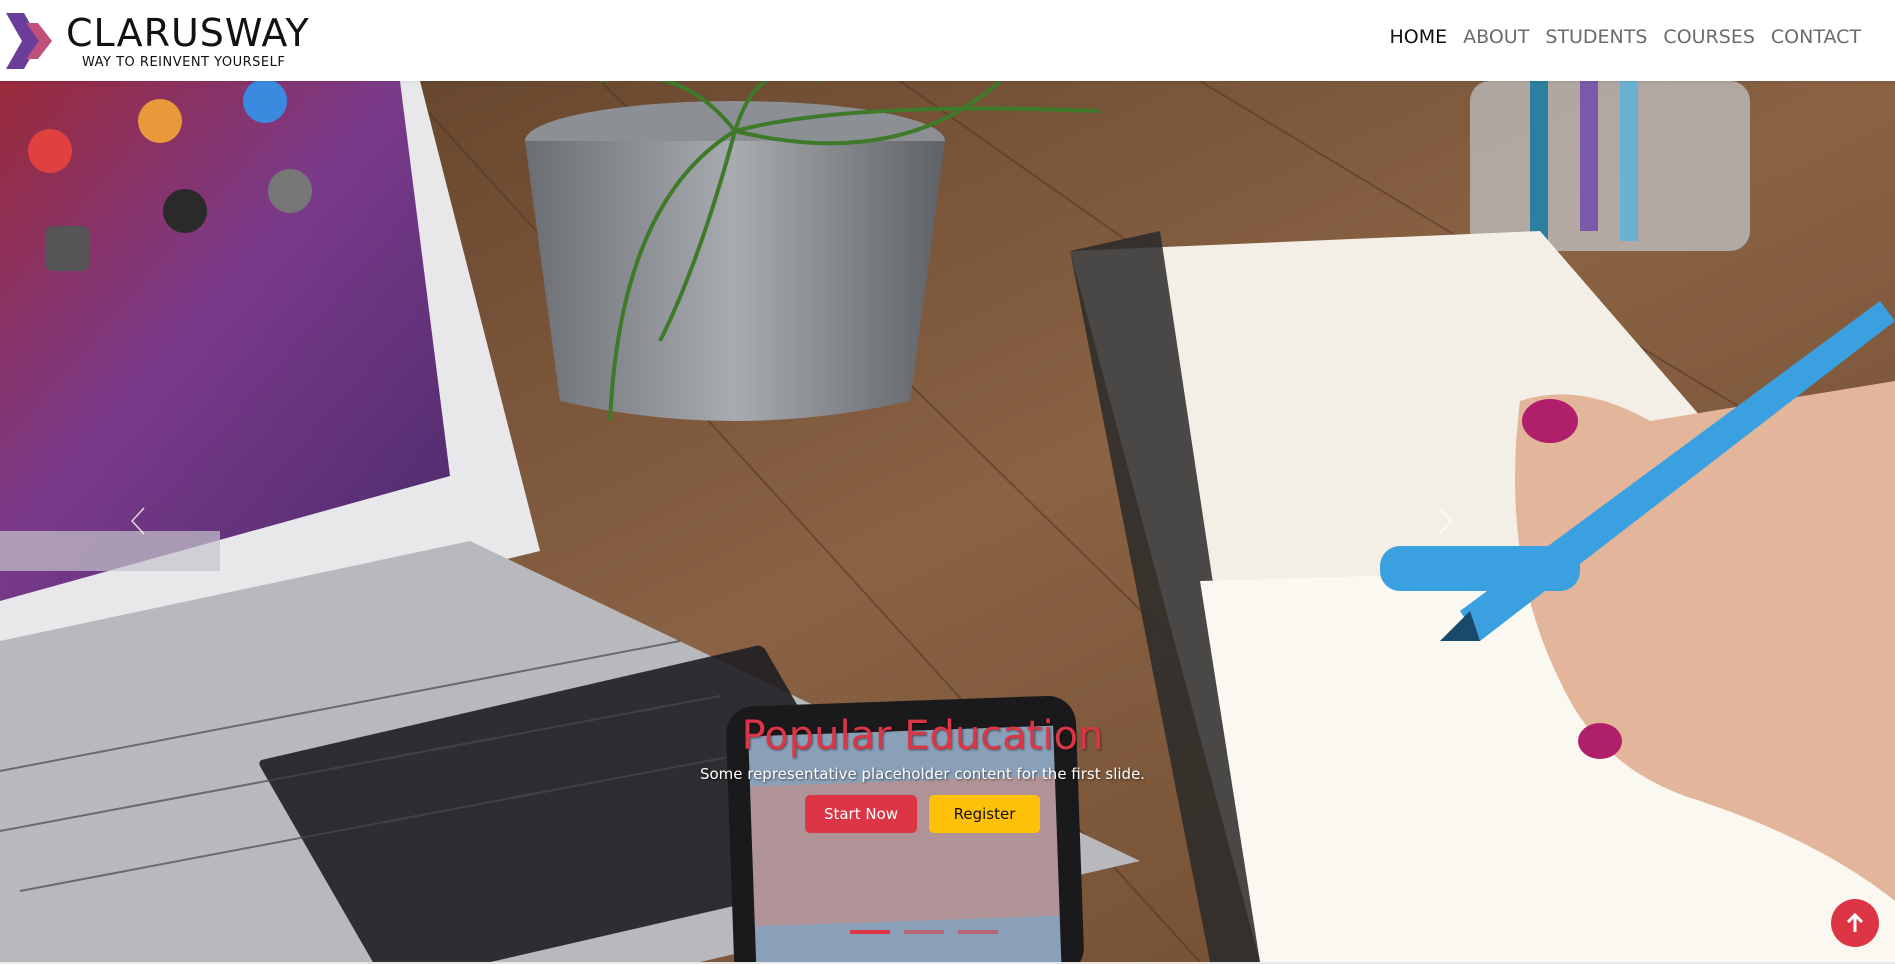  What do you see at coordinates (29, 41) in the screenshot?
I see `clarusway-logo-icon` at bounding box center [29, 41].